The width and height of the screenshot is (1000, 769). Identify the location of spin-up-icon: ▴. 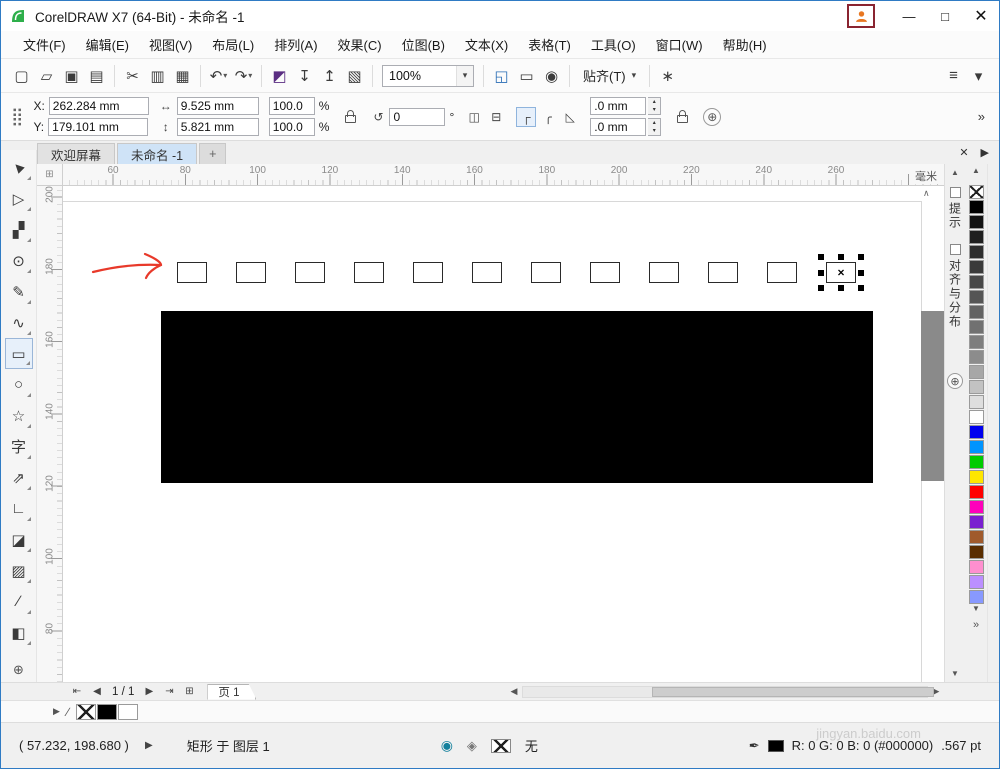
(654, 102).